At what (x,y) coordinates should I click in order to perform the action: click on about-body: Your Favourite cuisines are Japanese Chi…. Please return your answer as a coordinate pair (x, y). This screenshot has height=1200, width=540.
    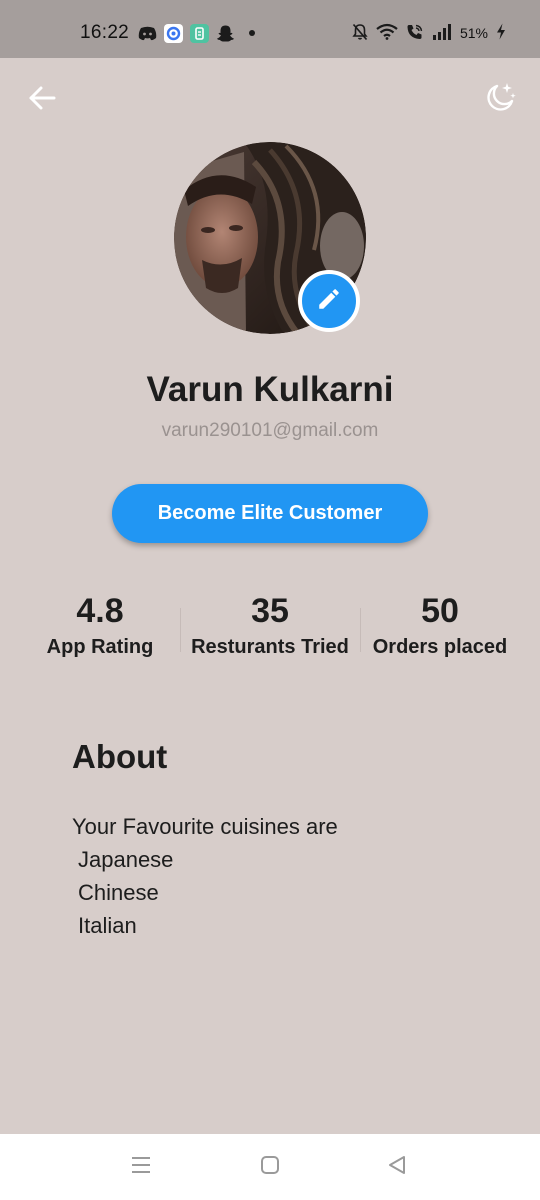
    Looking at the image, I should click on (205, 876).